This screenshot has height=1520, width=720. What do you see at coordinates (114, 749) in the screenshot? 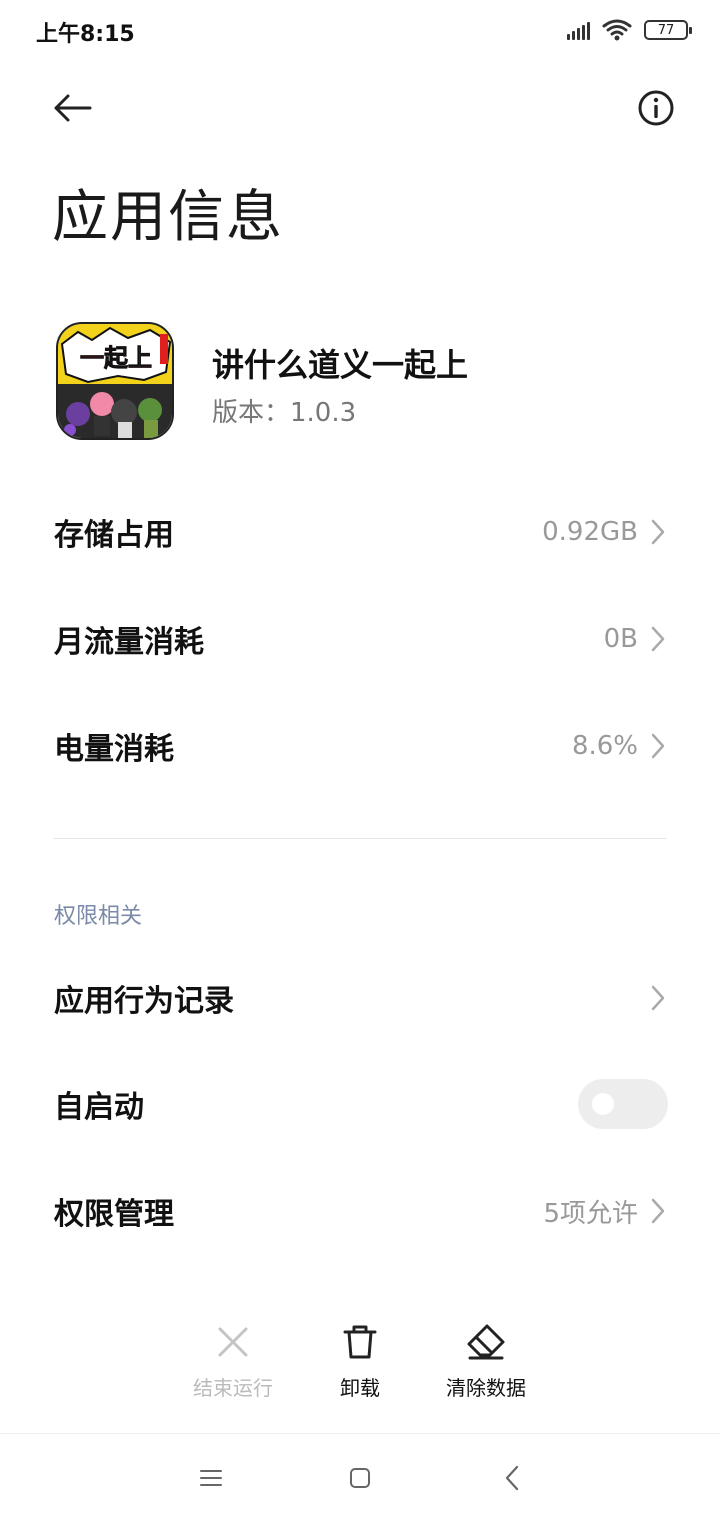
I see `battery-usage-label: 电量消耗` at bounding box center [114, 749].